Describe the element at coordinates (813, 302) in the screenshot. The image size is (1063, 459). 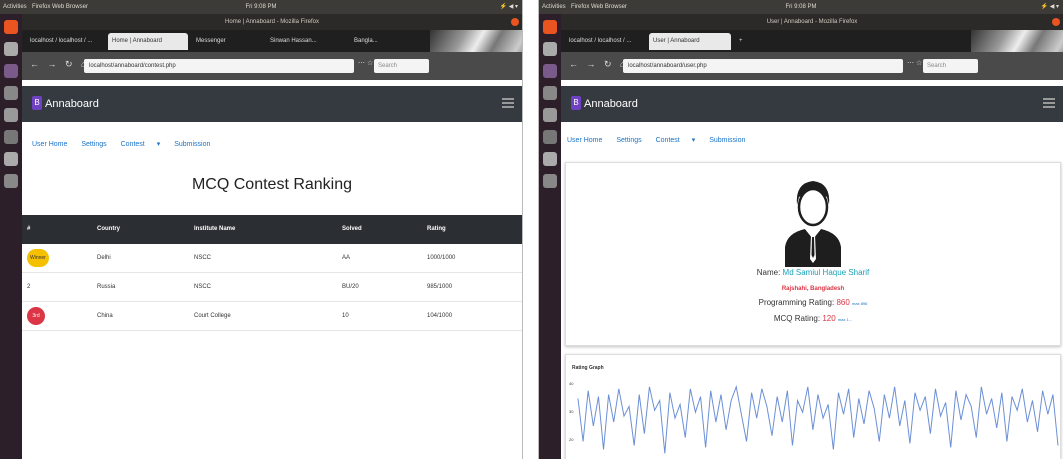
I see `programming-rating: Programming Rating: 860 max 896` at that location.